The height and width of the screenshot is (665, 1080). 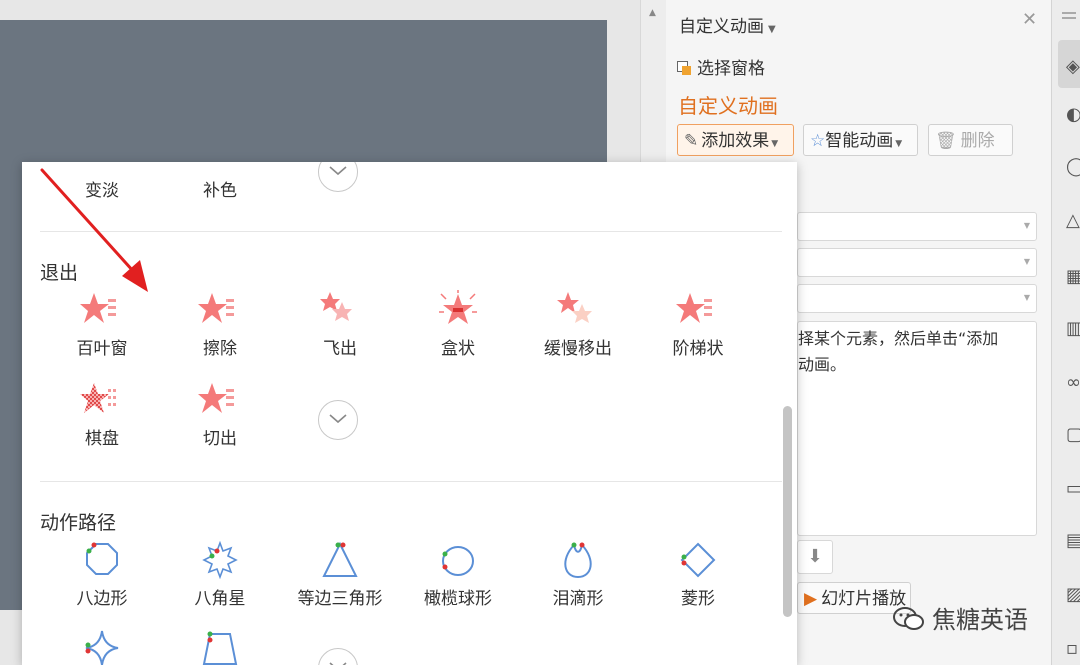 What do you see at coordinates (1029, 19) in the screenshot?
I see `close-icon: ✕` at bounding box center [1029, 19].